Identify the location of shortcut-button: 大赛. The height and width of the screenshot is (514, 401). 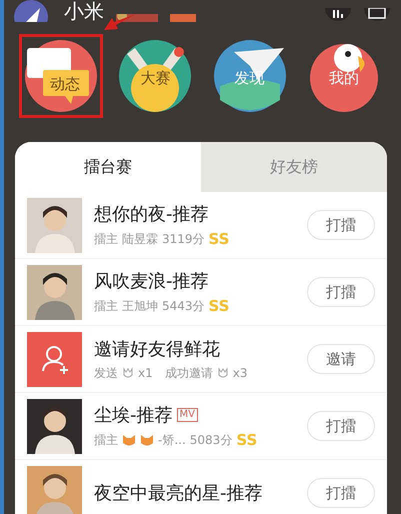
(155, 76).